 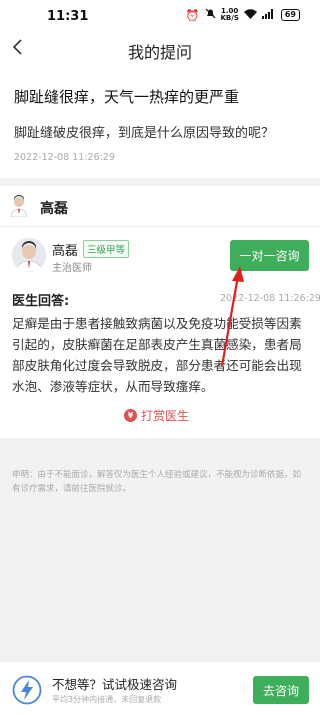 I want to click on nav-bar: 我的提问, so click(x=160, y=48).